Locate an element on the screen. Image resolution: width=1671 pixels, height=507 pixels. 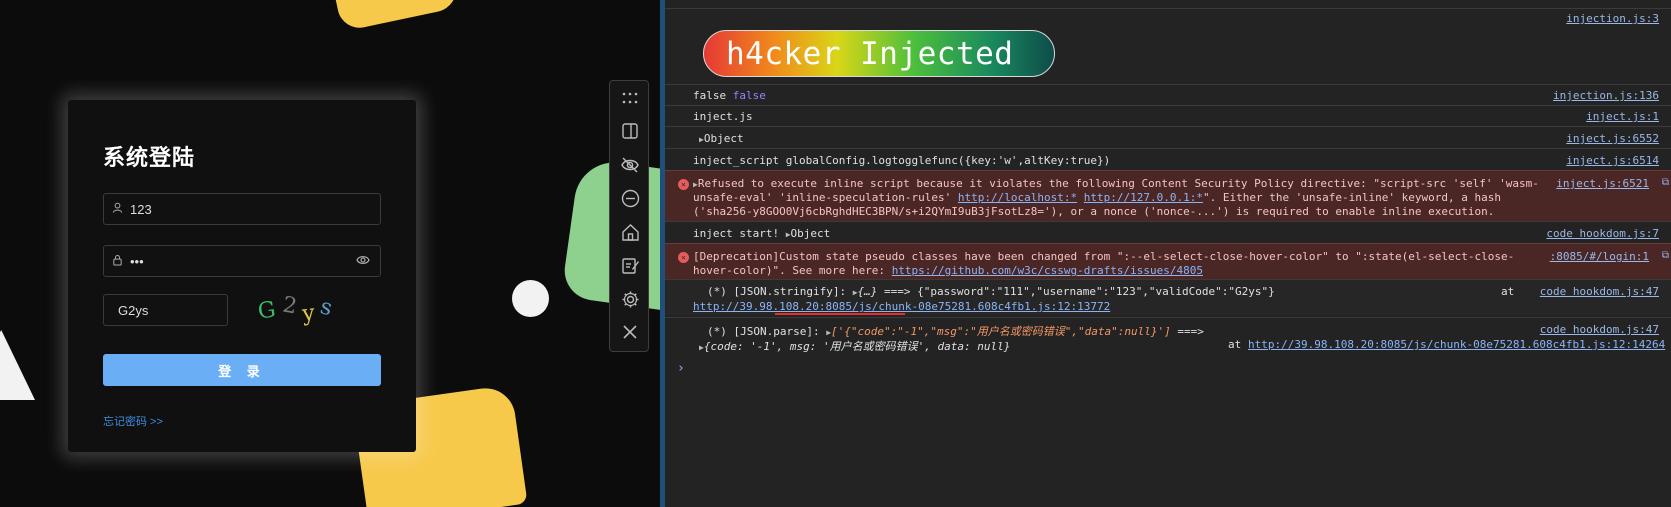
panel-icon is located at coordinates (630, 131).